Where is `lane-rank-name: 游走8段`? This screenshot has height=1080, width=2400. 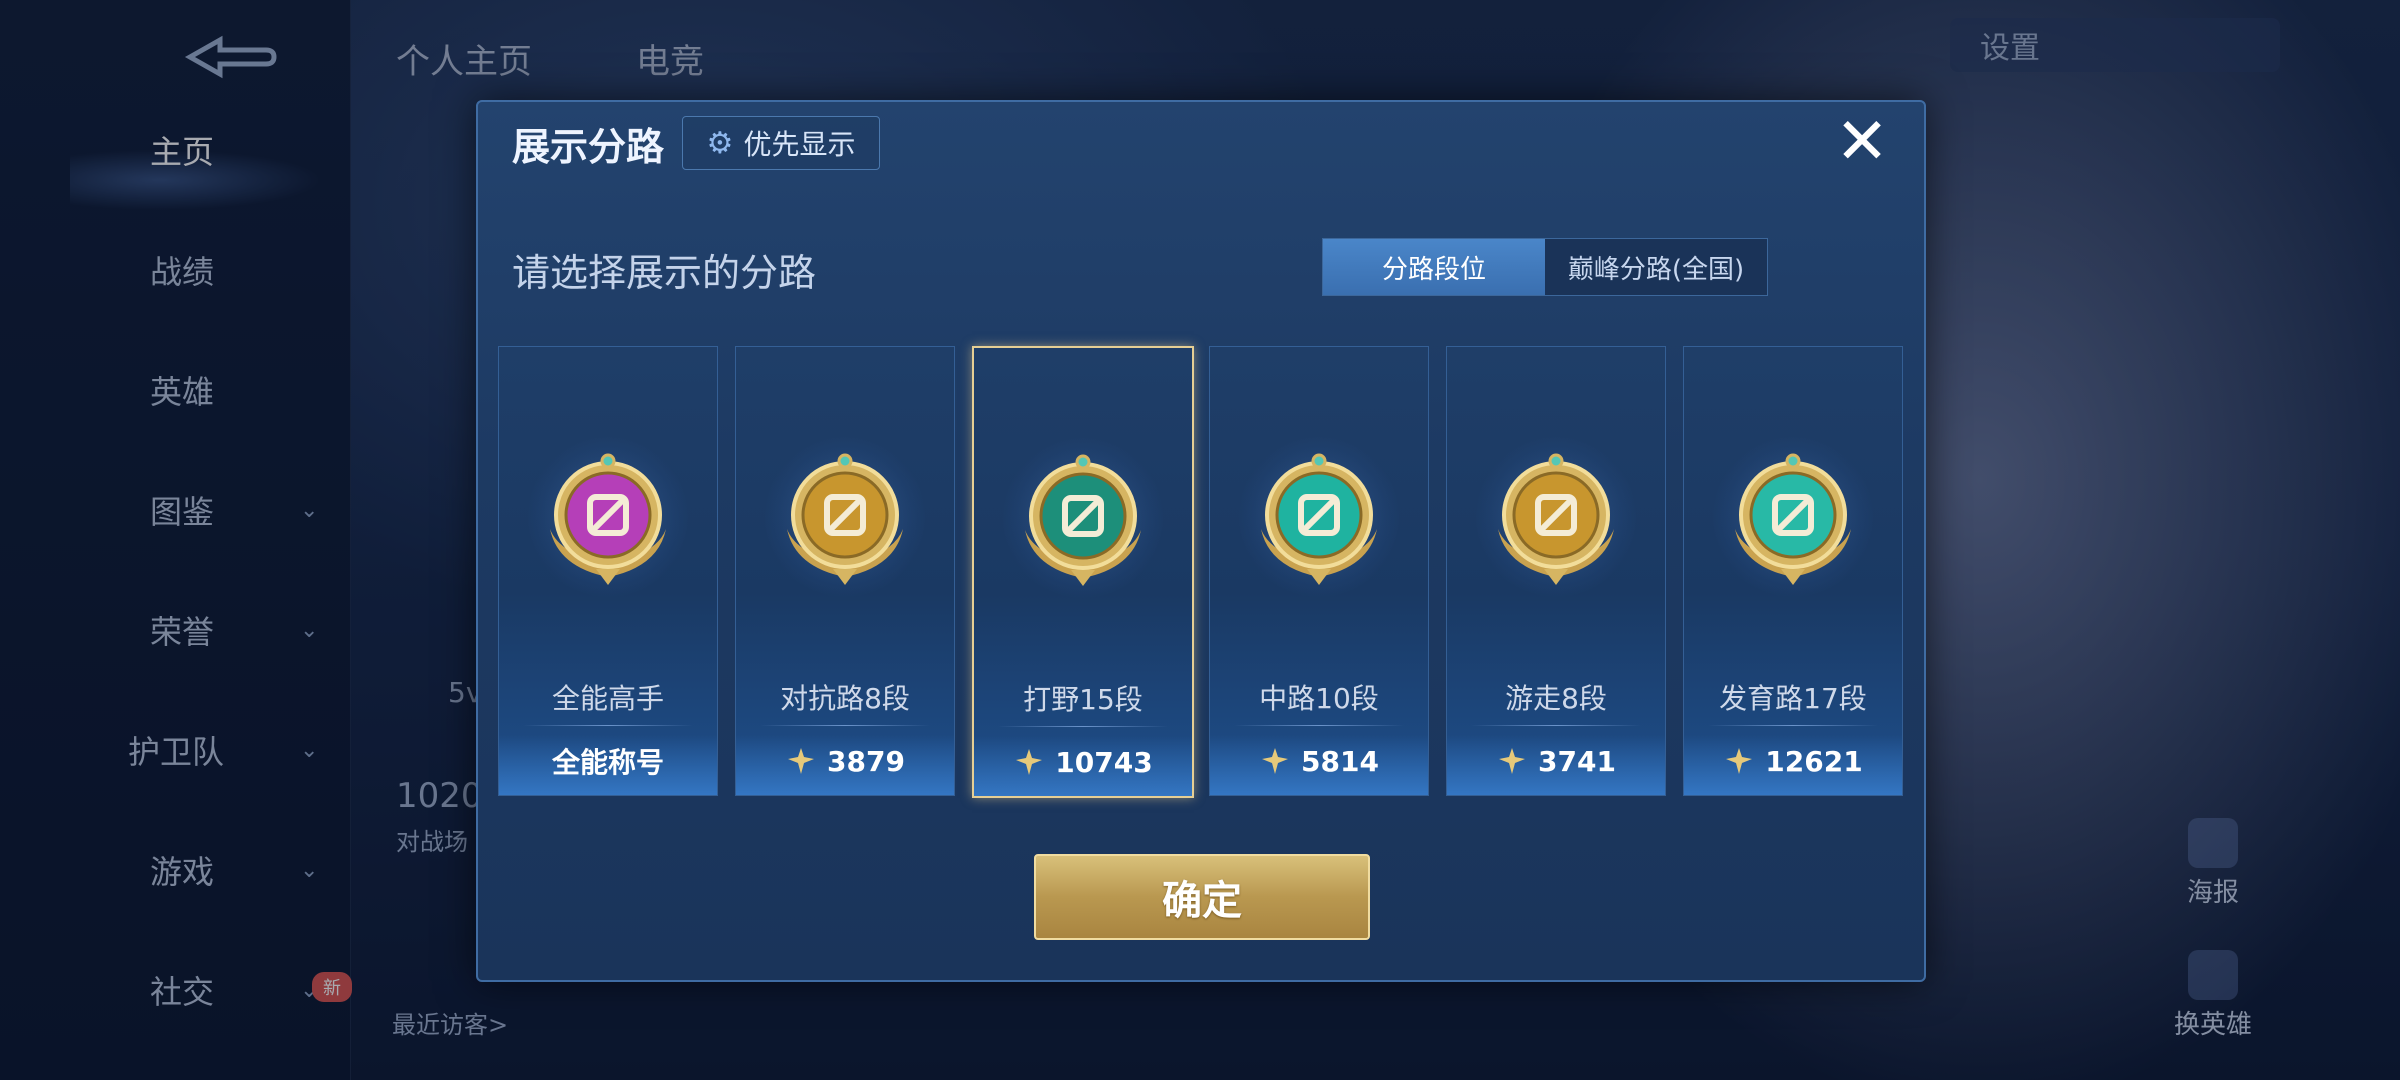 lane-rank-name: 游走8段 is located at coordinates (1556, 698).